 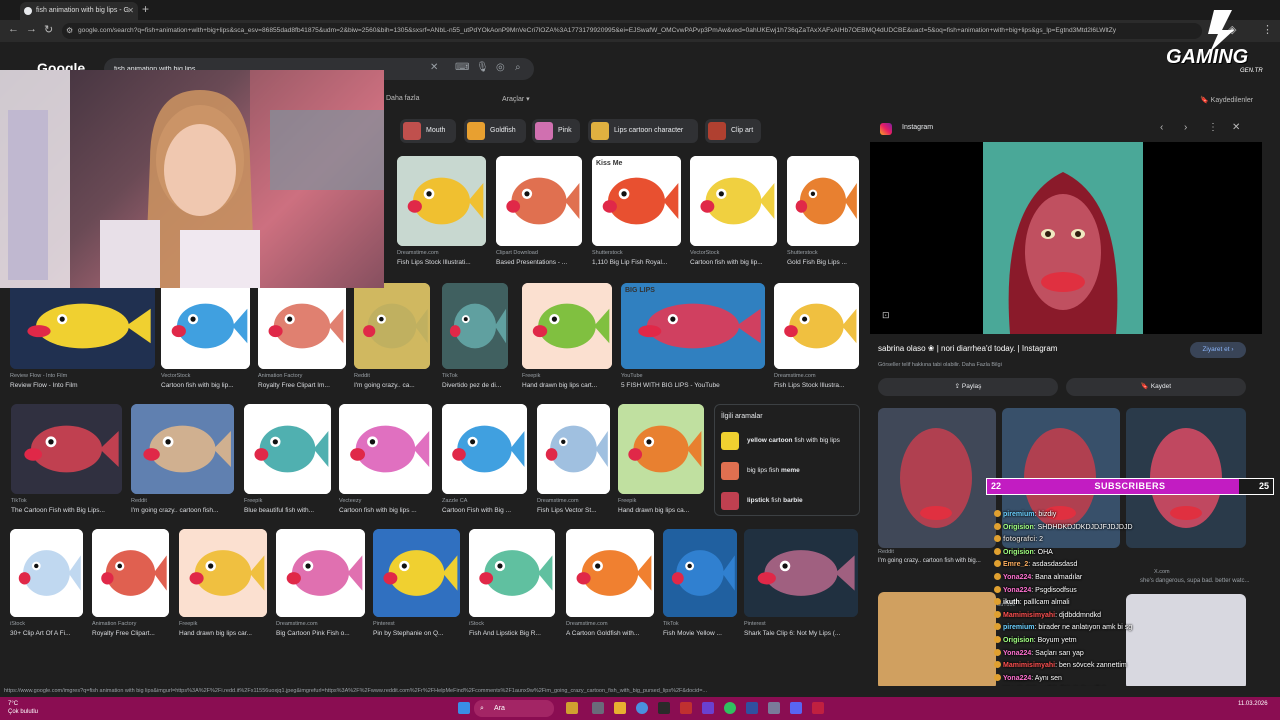 I want to click on search-icon: ⌕, so click(x=518, y=67).